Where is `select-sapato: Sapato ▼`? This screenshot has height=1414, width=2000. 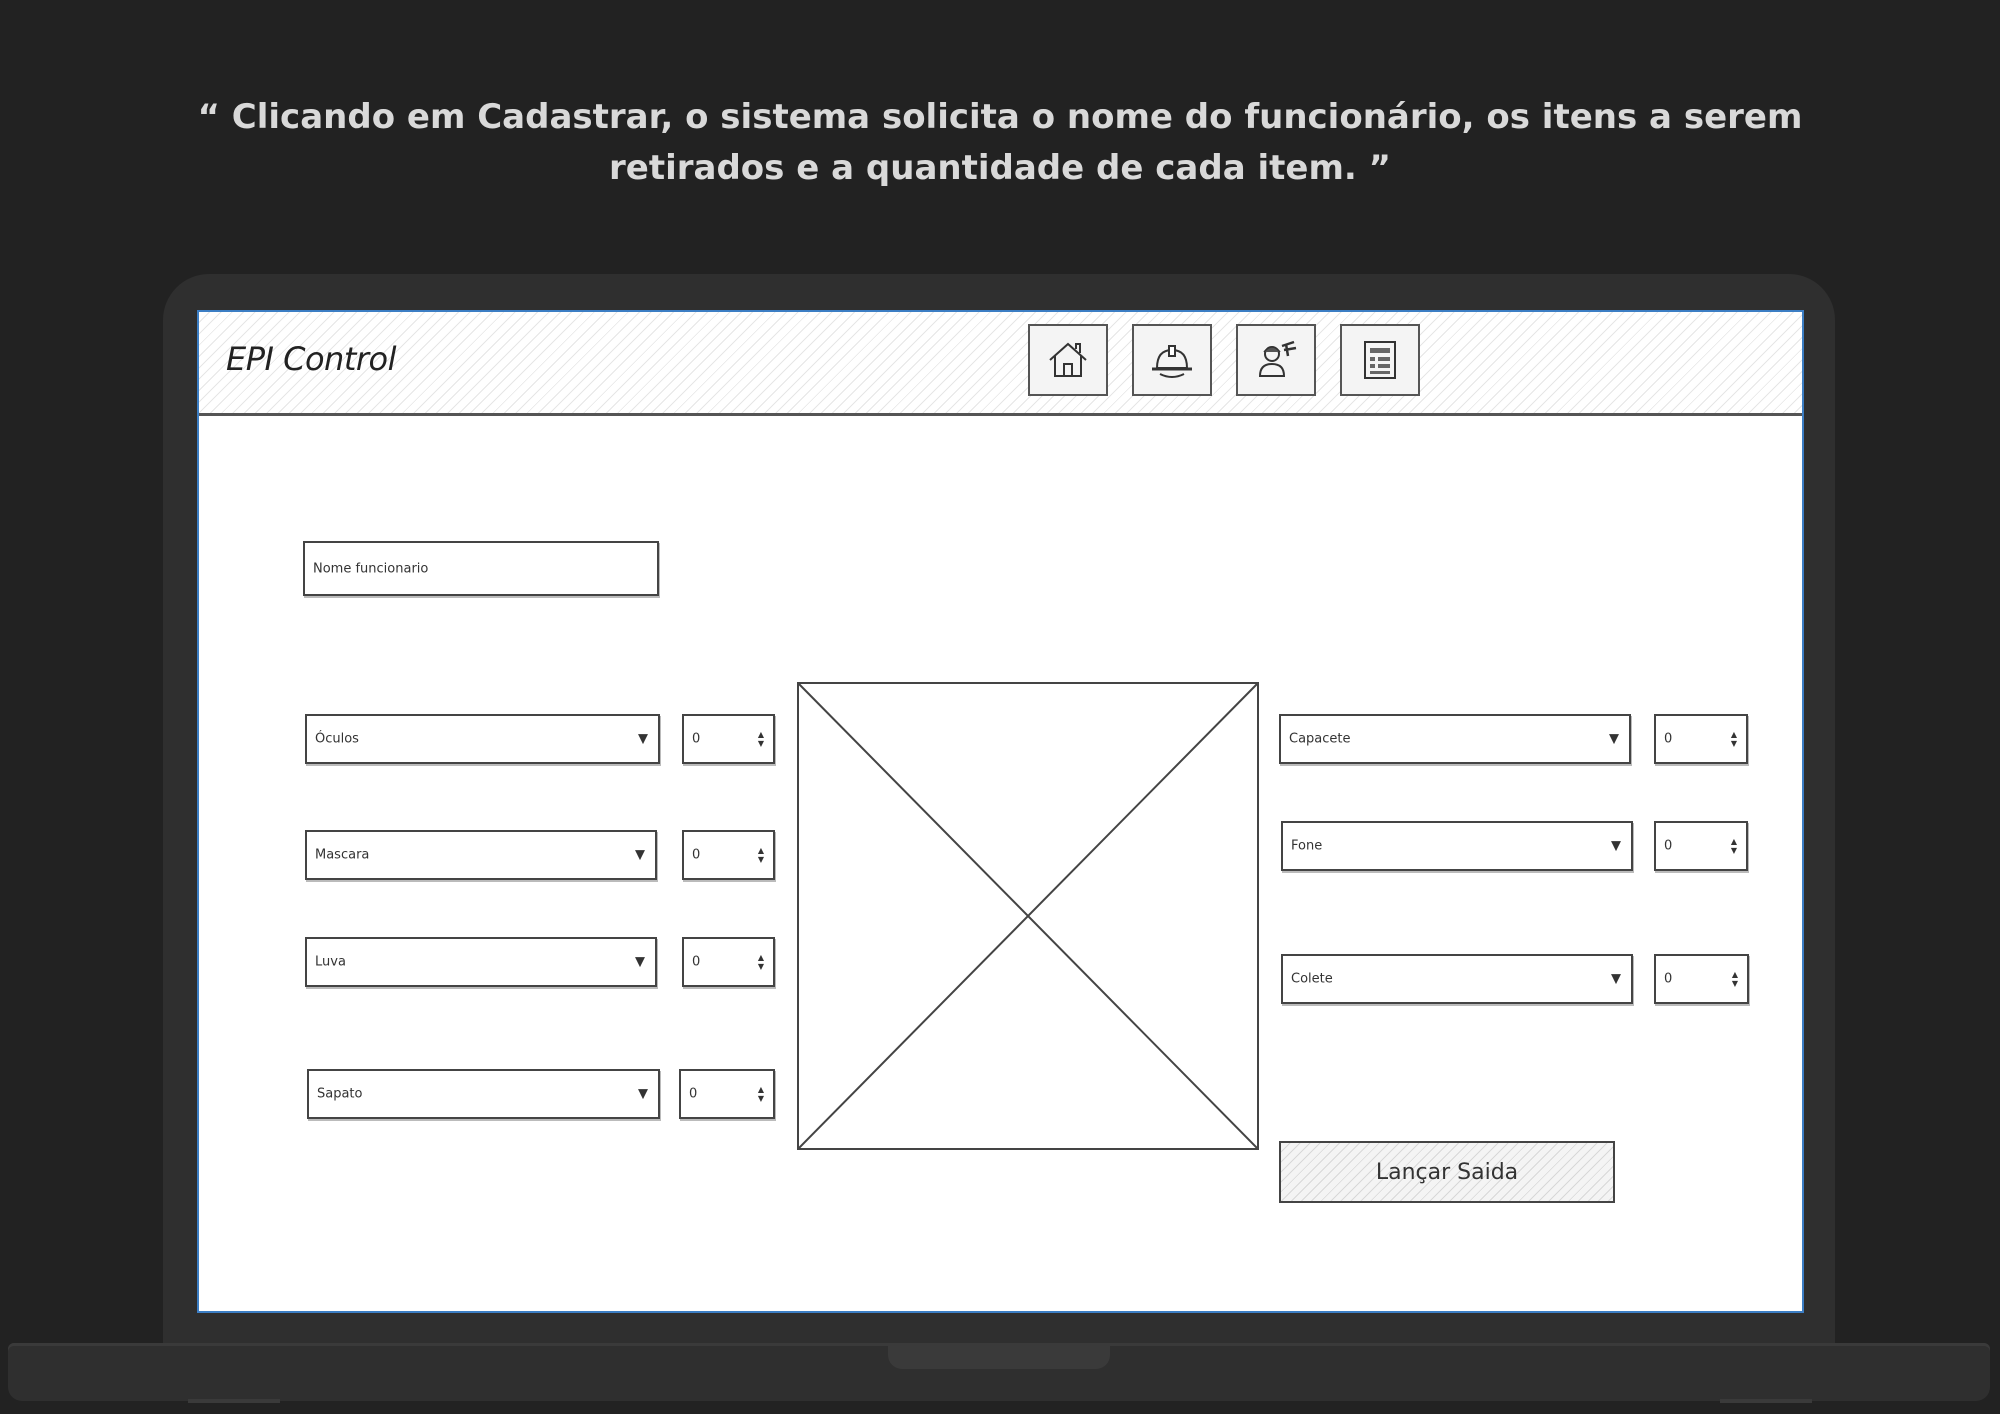
select-sapato: Sapato ▼ is located at coordinates (483, 1094).